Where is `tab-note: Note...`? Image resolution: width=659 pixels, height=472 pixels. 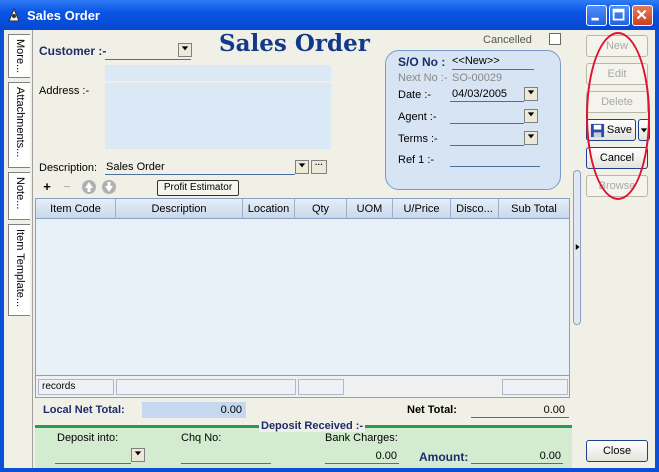 tab-note: Note... is located at coordinates (19, 196).